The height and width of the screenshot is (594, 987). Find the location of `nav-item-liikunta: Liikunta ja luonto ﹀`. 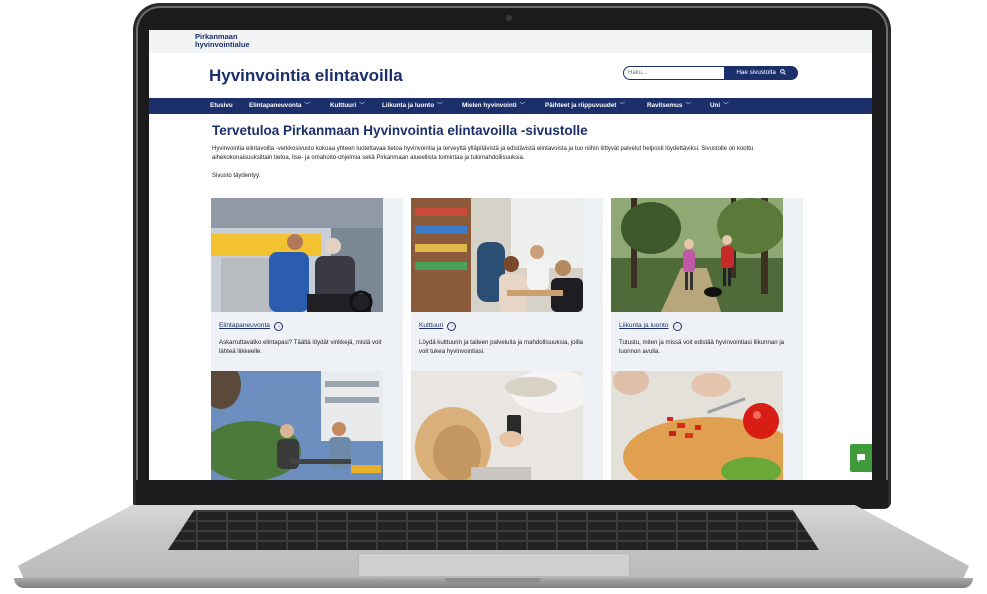

nav-item-liikunta: Liikunta ja luonto ﹀ is located at coordinates (412, 106).